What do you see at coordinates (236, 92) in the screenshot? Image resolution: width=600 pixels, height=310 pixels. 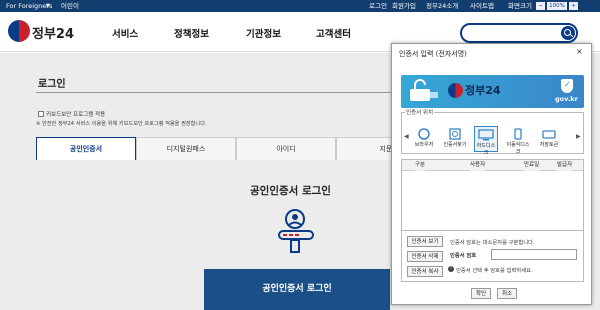 I see `title-divider` at bounding box center [236, 92].